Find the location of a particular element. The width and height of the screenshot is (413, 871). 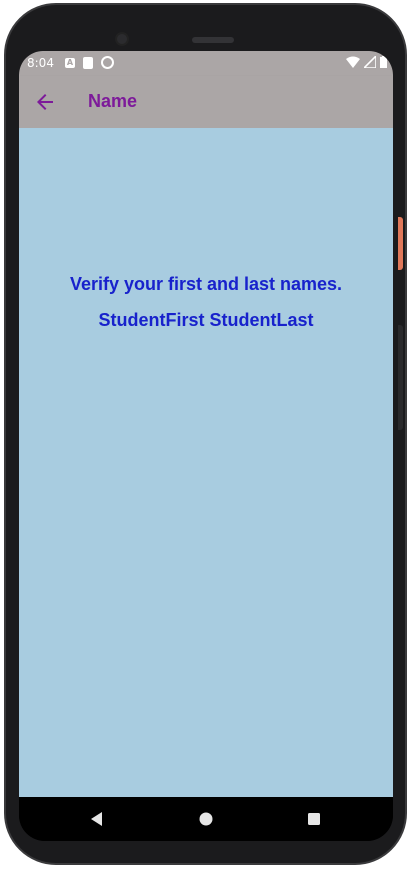

recents-square-icon is located at coordinates (314, 819).